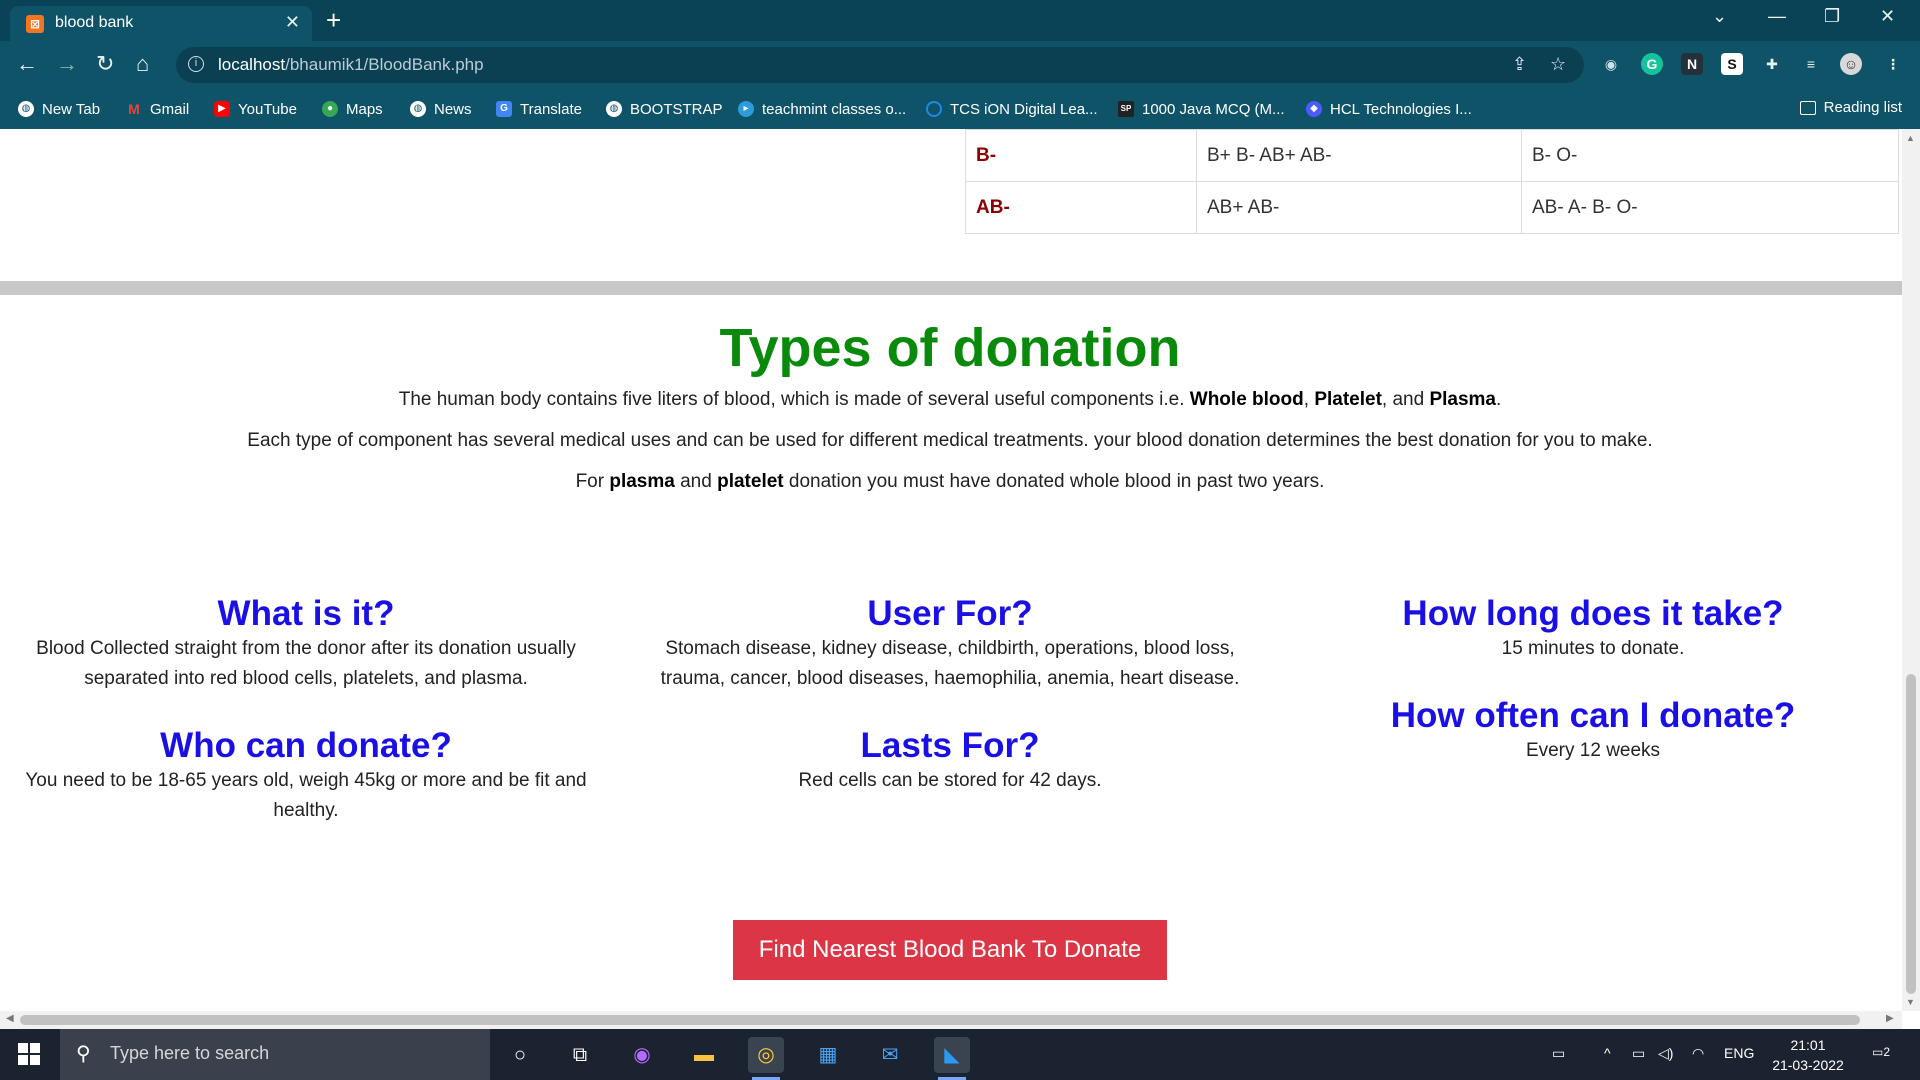  What do you see at coordinates (1692, 64) in the screenshot?
I see `n-extension-icon: N` at bounding box center [1692, 64].